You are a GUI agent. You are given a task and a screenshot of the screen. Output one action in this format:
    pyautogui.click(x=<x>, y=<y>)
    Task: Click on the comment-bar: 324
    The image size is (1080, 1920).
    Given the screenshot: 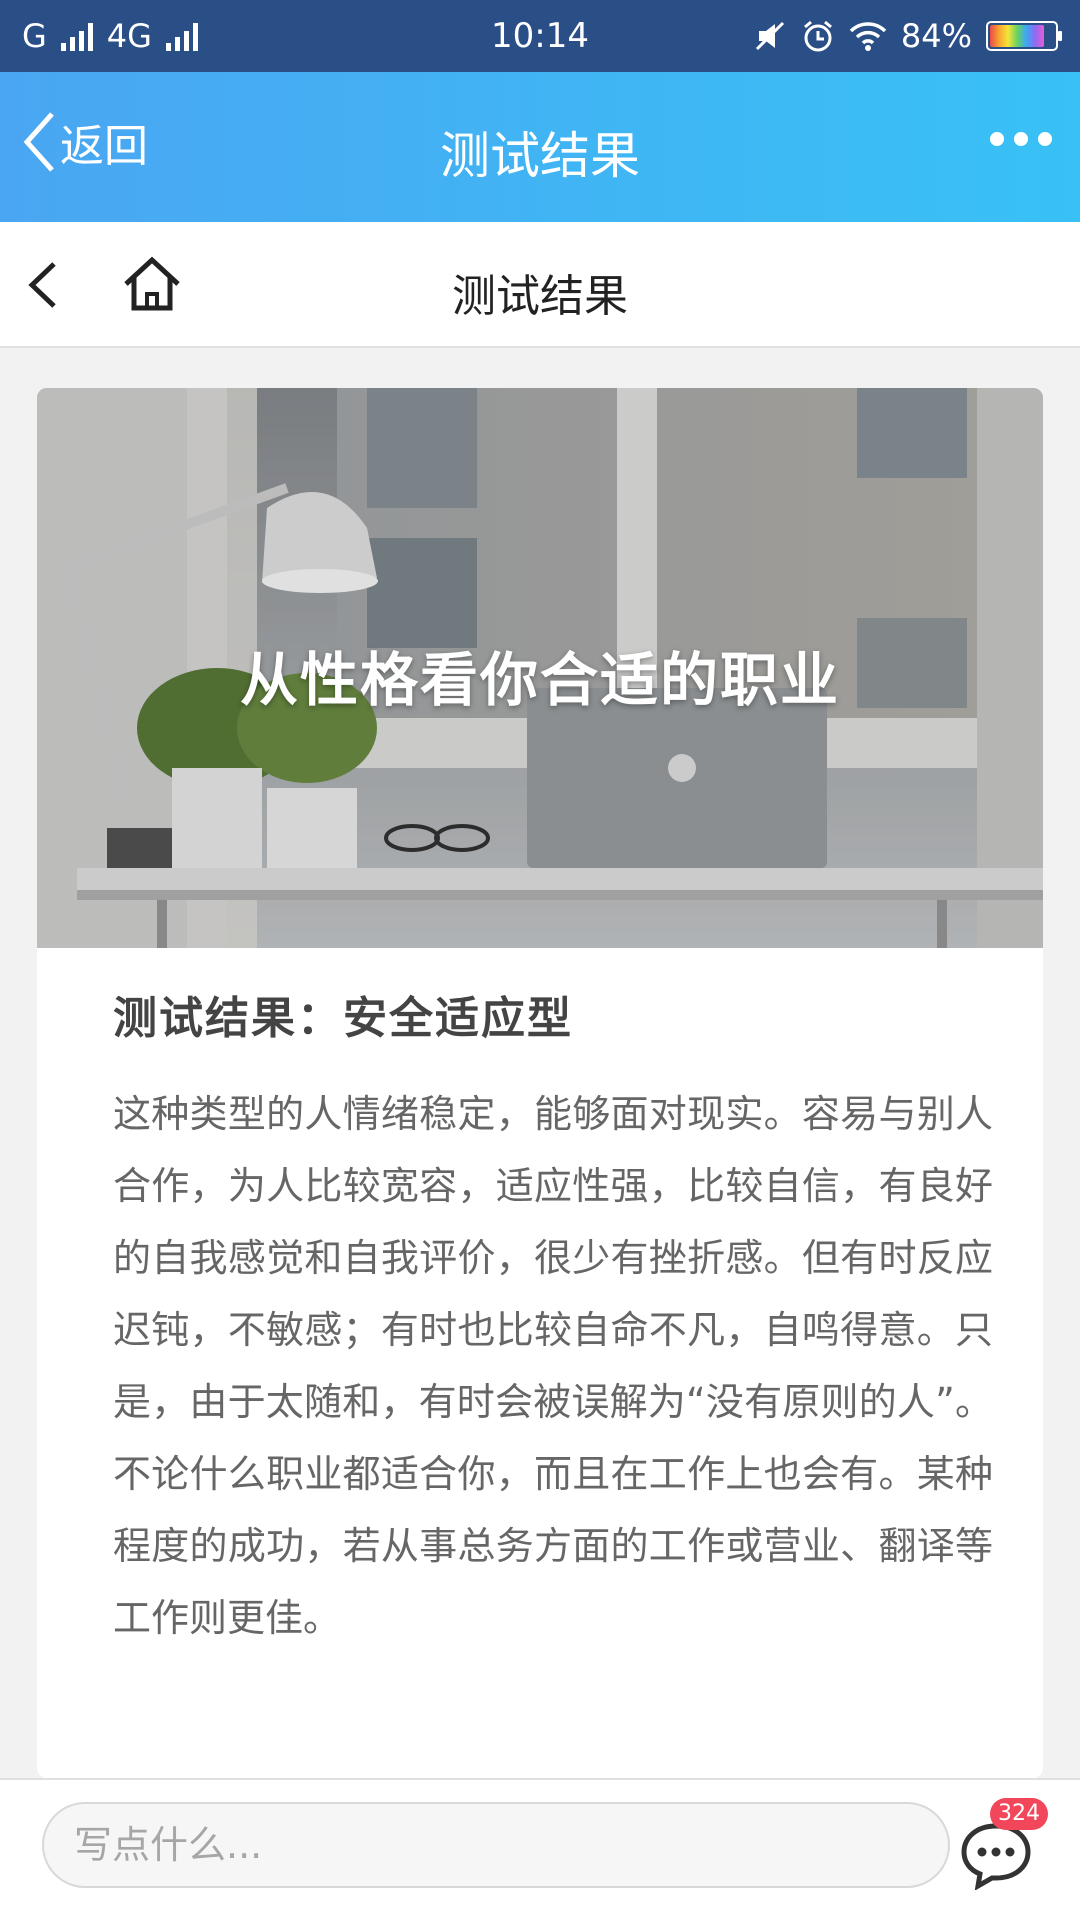 What is the action you would take?
    pyautogui.click(x=540, y=1849)
    